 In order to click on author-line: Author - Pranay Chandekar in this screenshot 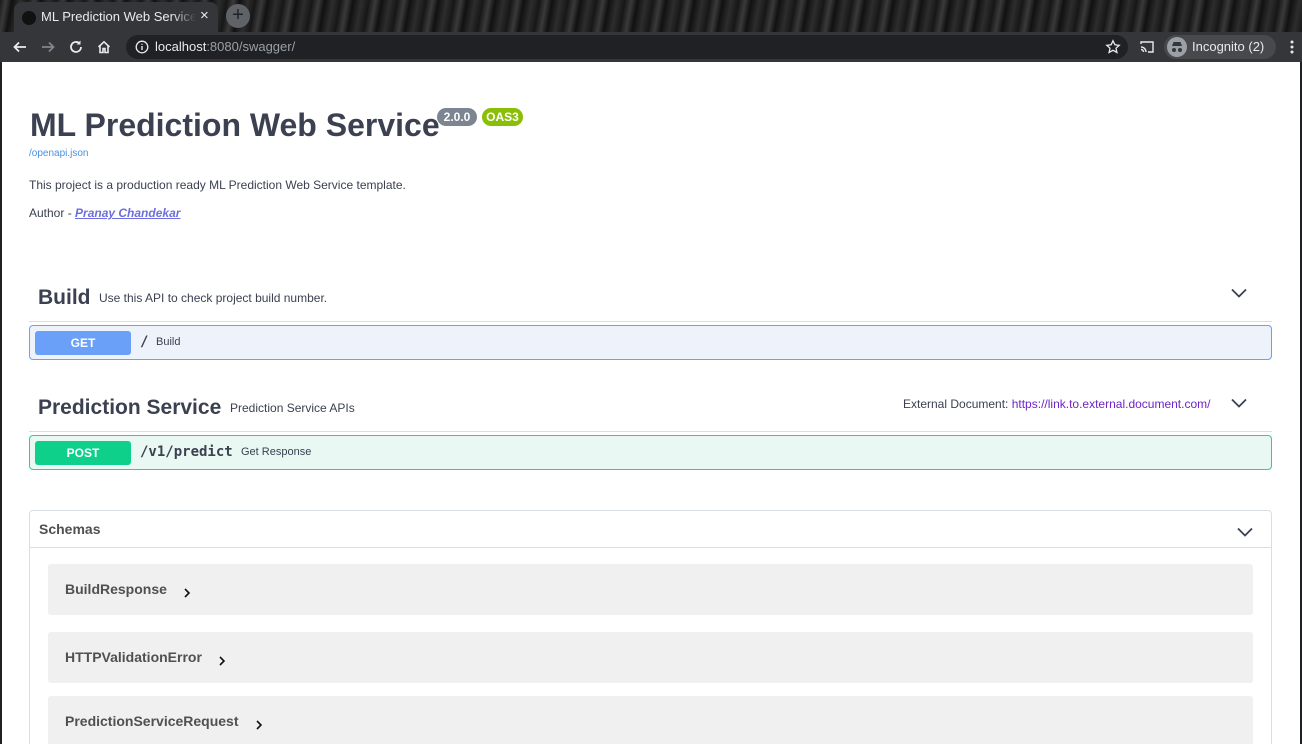, I will do `click(105, 213)`.